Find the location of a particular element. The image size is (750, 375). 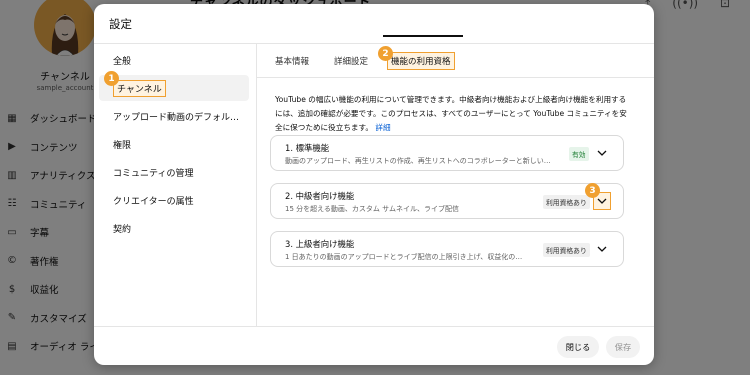

settings-nav-creator-attributes: クリエイターの属性 is located at coordinates (174, 200).